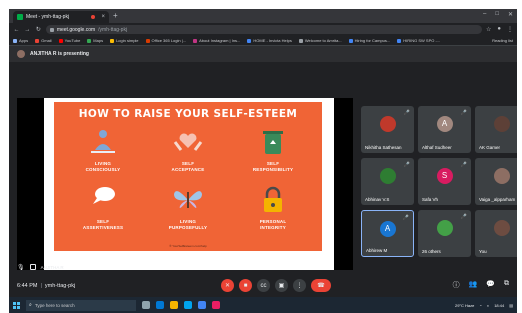 This screenshot has width=522, height=313. What do you see at coordinates (103, 150) in the screenshot?
I see `esteem-item-living-consciously: LIVING CONSCIOUSLY` at bounding box center [103, 150].